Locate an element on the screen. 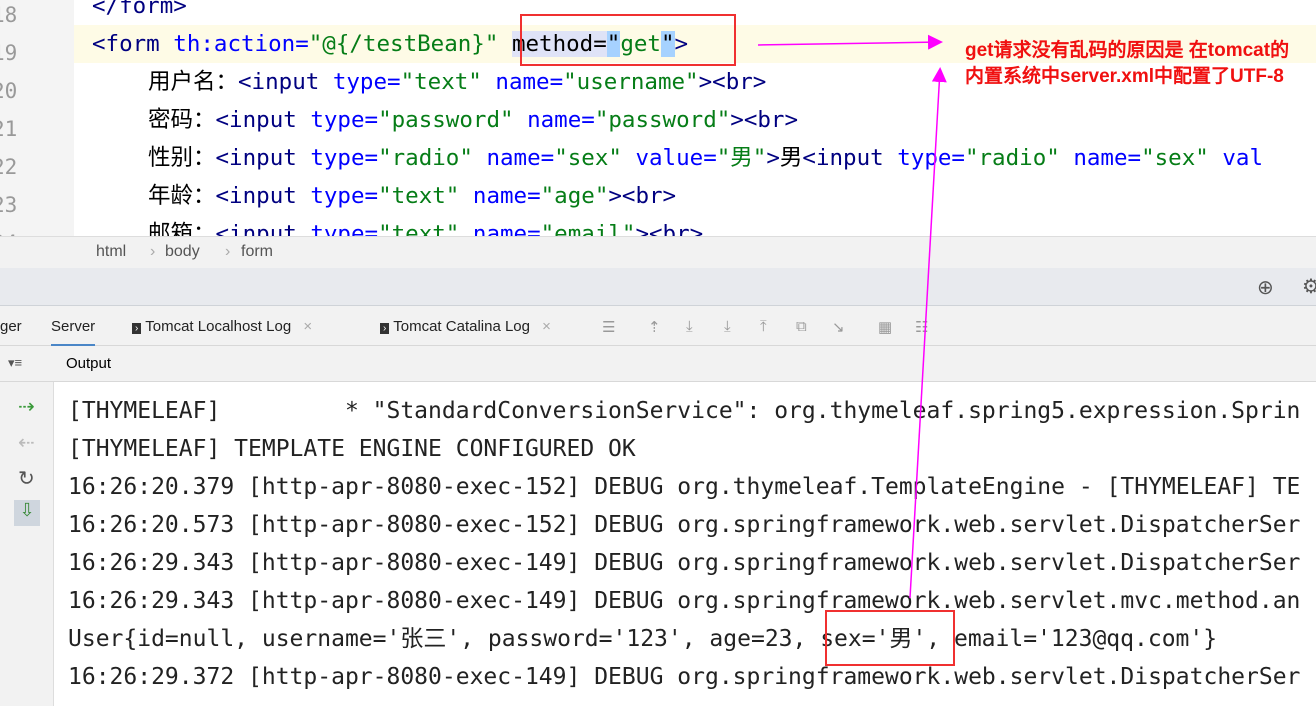 This screenshot has width=1316, height=706. annotation-arrows is located at coordinates (852, 316).